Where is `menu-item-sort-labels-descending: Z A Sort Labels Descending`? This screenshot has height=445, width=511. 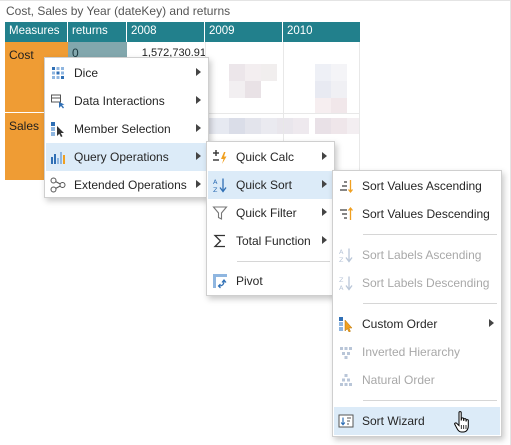
menu-item-sort-labels-descending: Z A Sort Labels Descending is located at coordinates (417, 283).